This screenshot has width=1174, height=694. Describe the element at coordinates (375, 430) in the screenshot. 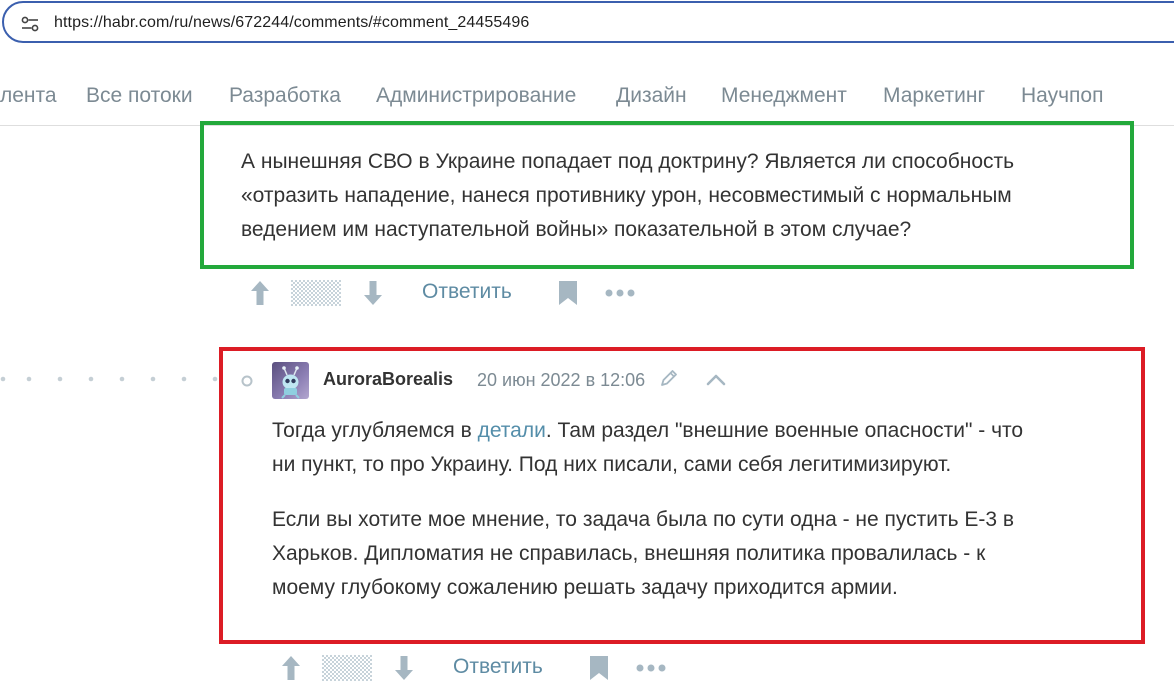

I see `comment-text-fragment: Тогда углубляемся в` at that location.